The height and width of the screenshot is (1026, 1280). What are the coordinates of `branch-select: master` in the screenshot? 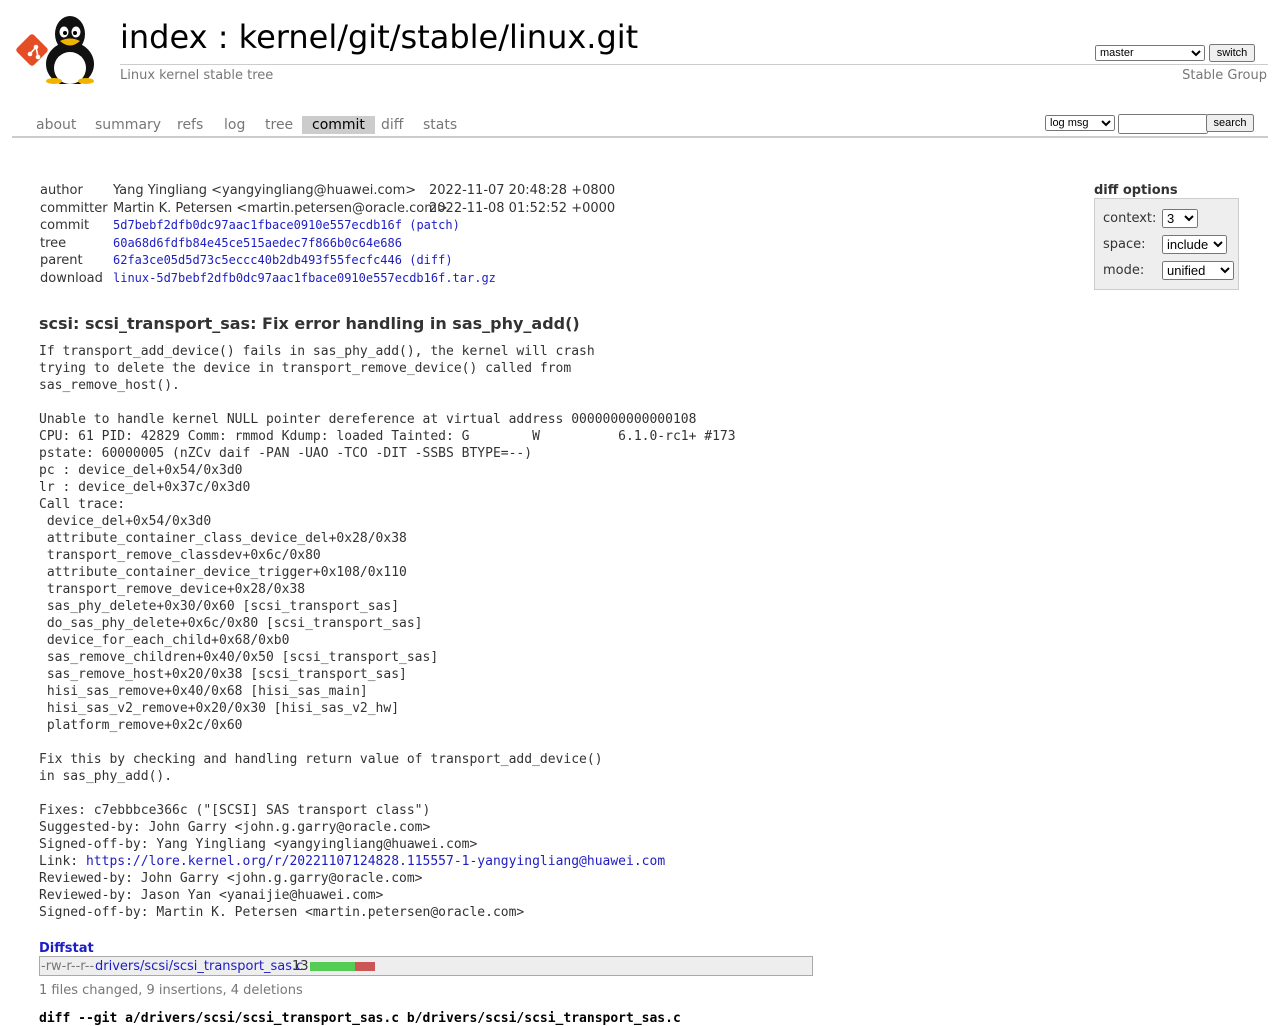 It's located at (1150, 53).